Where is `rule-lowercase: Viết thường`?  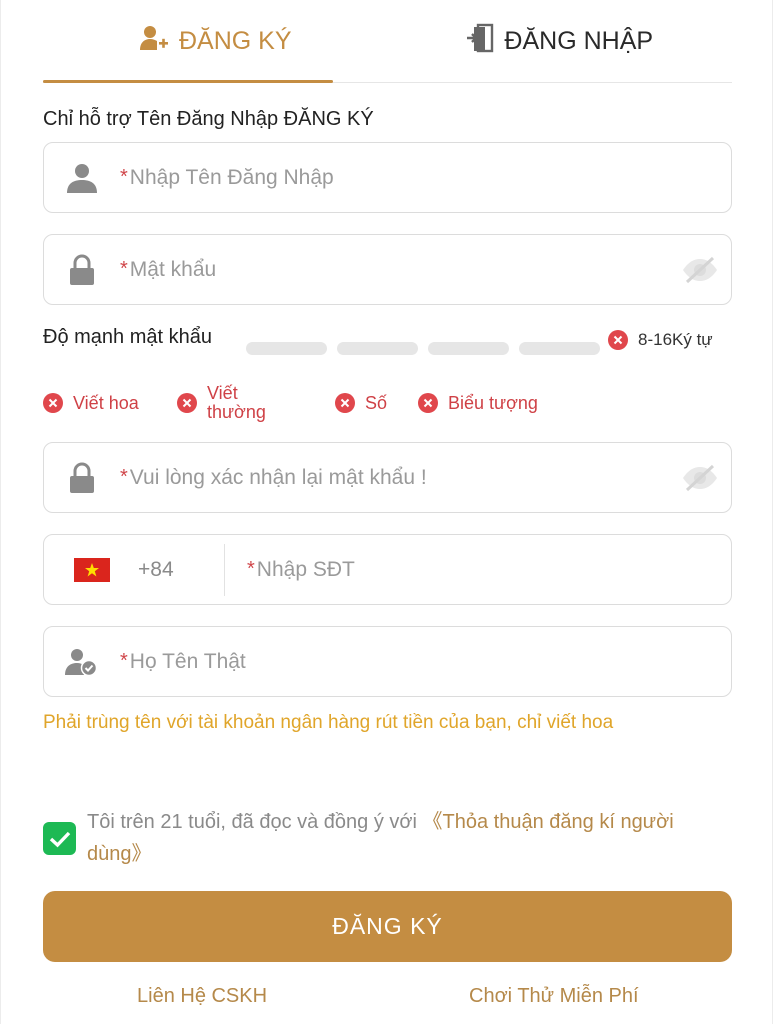
rule-lowercase: Viết thường is located at coordinates (227, 403).